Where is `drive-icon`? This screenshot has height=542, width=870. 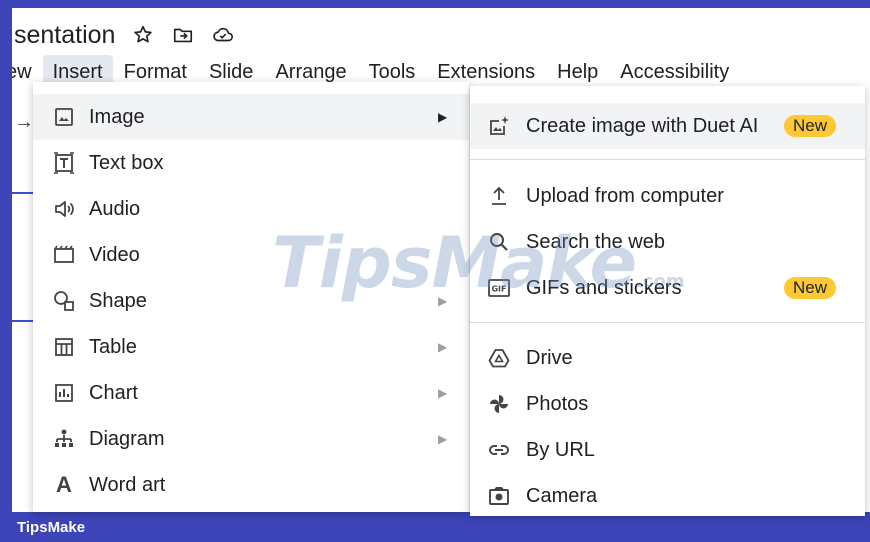
drive-icon is located at coordinates (499, 358).